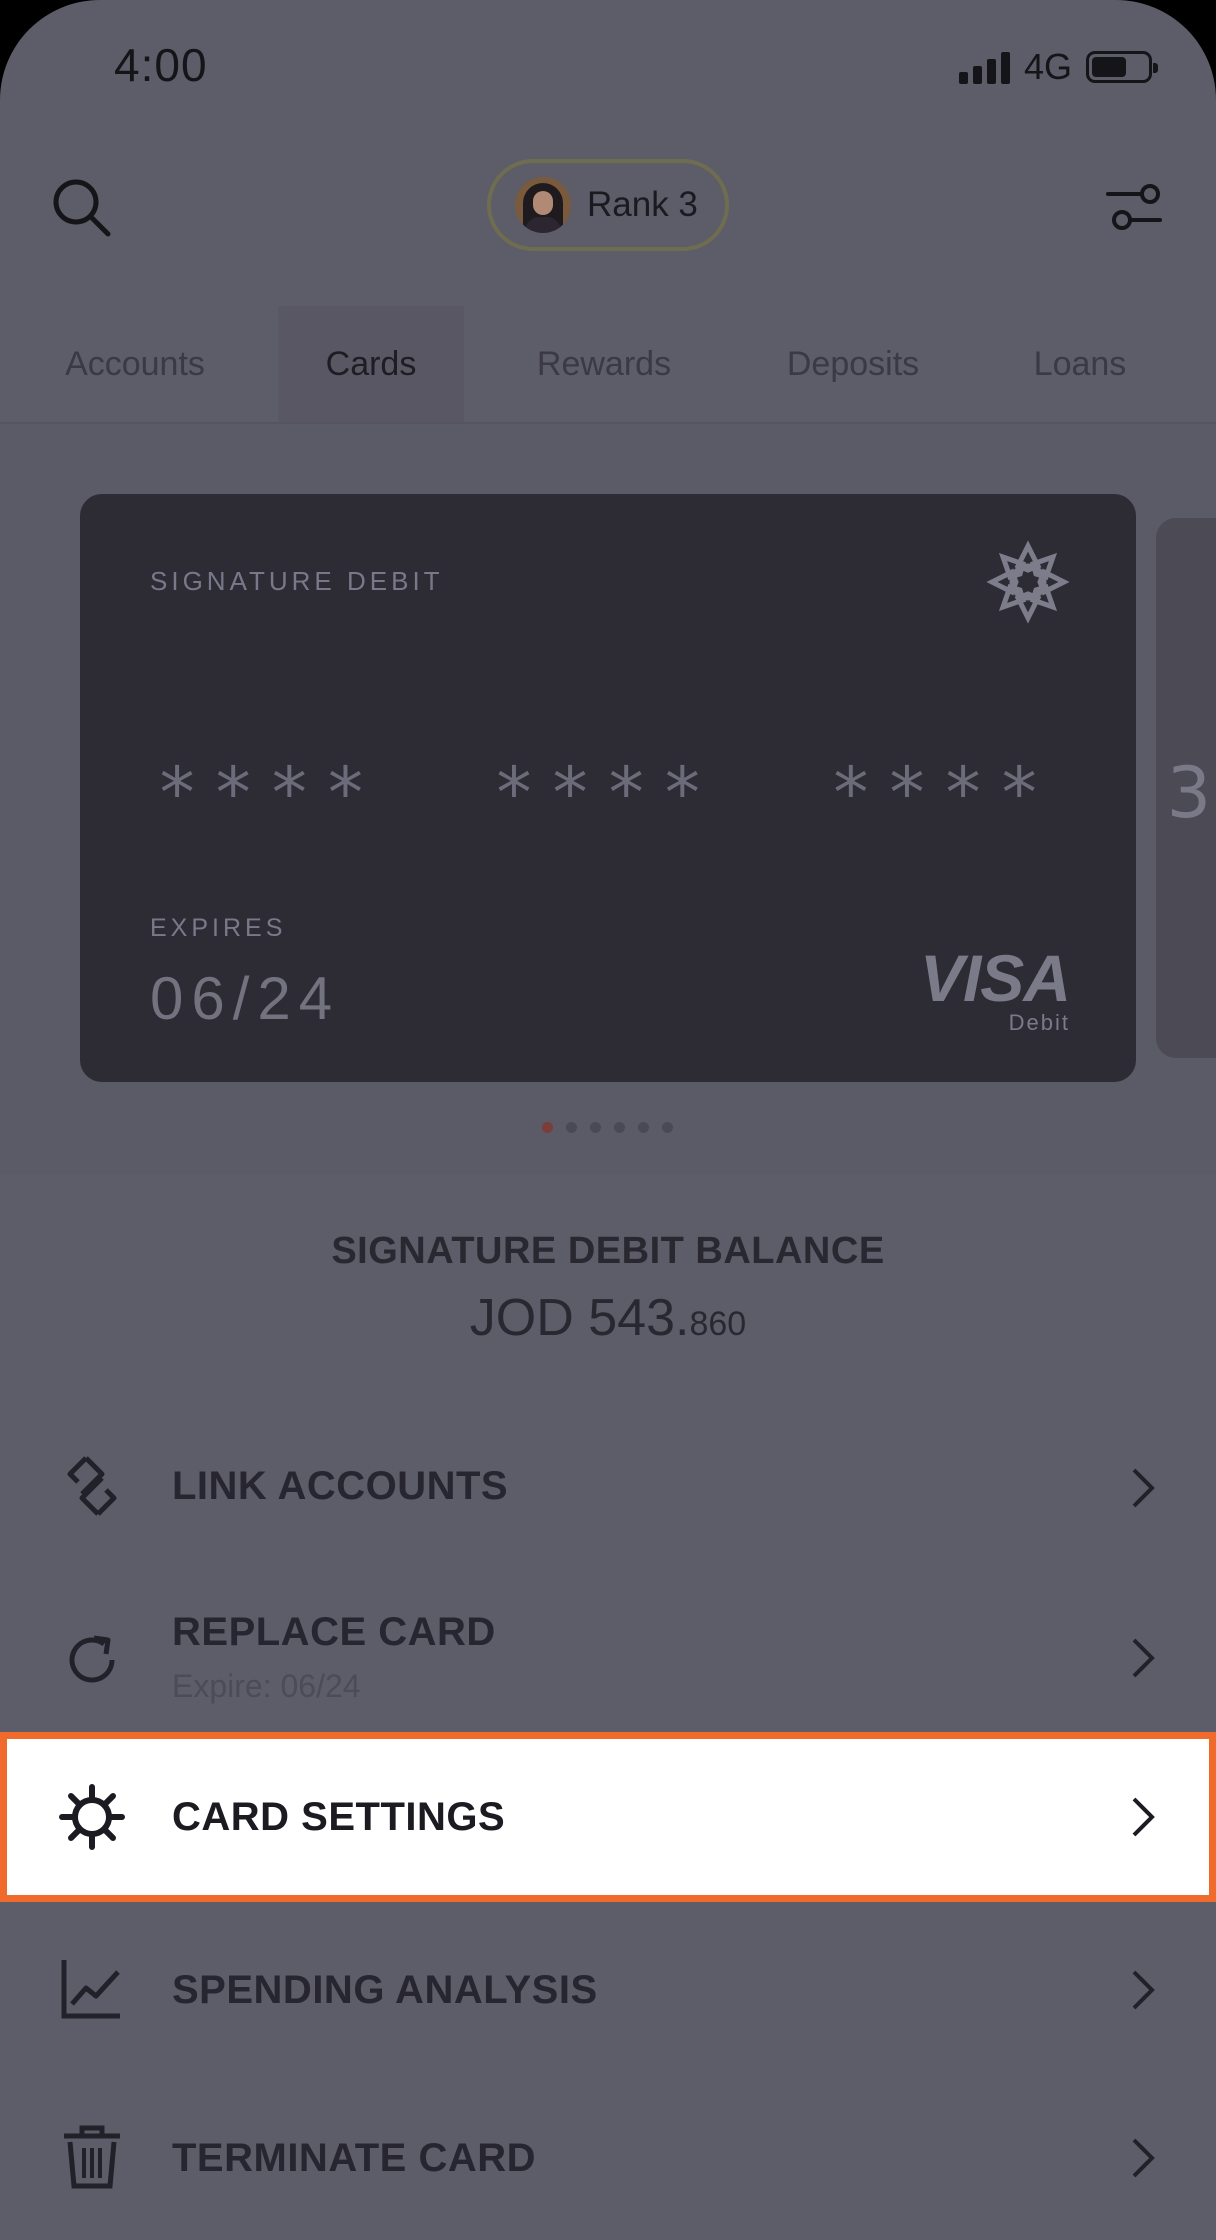 Image resolution: width=1216 pixels, height=2240 pixels. Describe the element at coordinates (92, 2157) in the screenshot. I see `trash-icon` at that location.